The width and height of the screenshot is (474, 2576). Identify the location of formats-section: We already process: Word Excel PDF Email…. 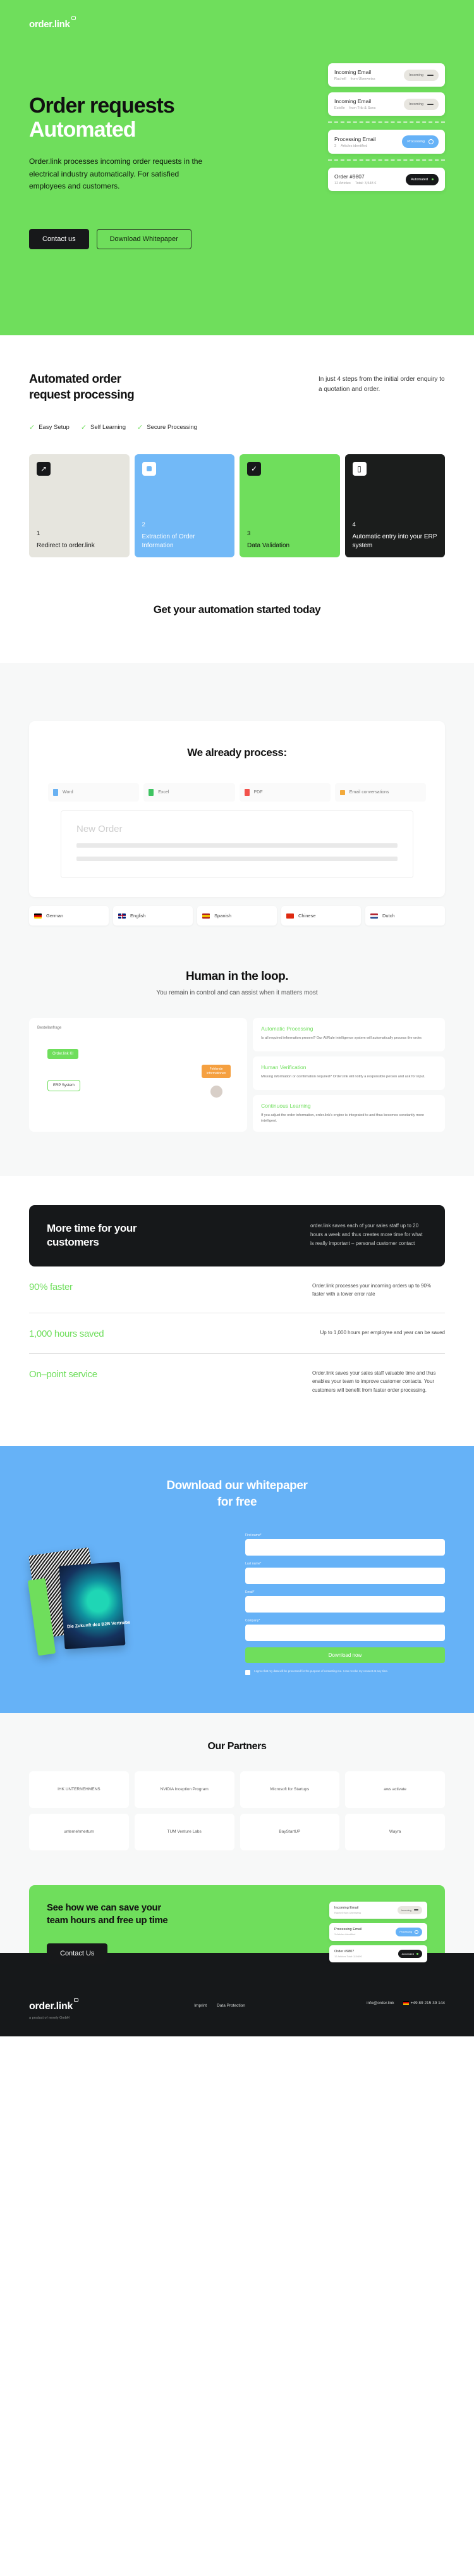
(237, 817).